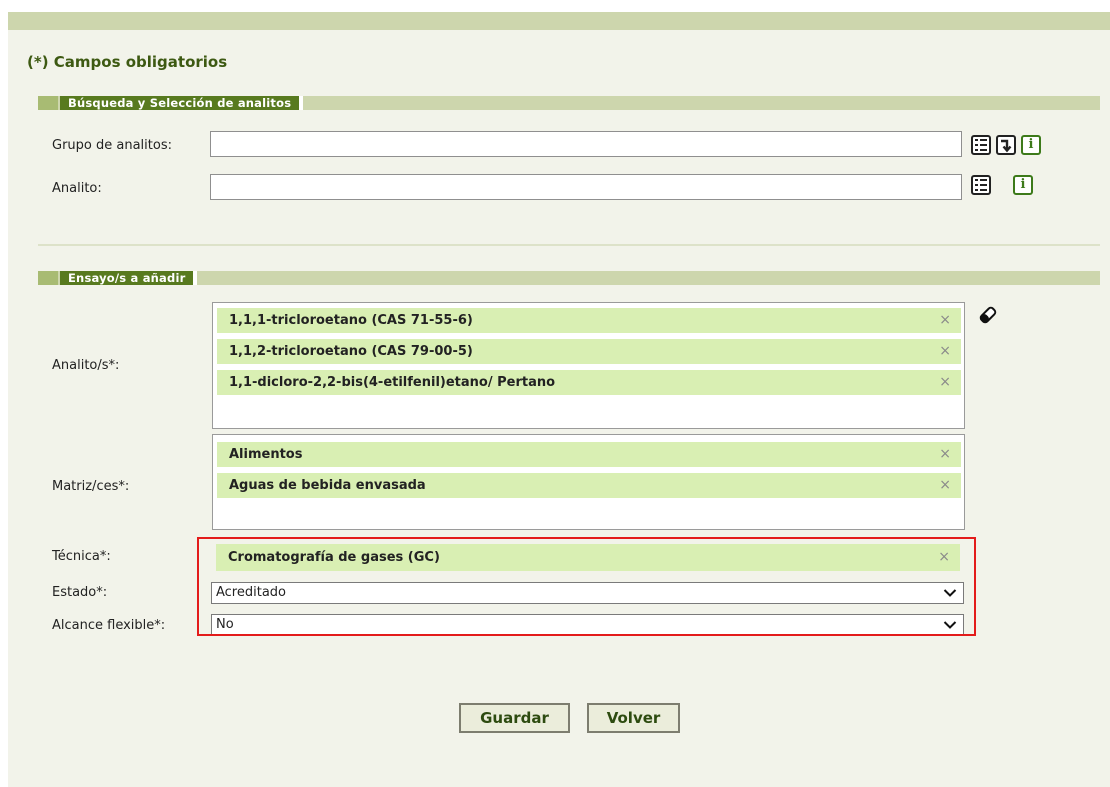  What do you see at coordinates (589, 485) in the screenshot?
I see `matrix-tag: Aguas de bebida envasada ×` at bounding box center [589, 485].